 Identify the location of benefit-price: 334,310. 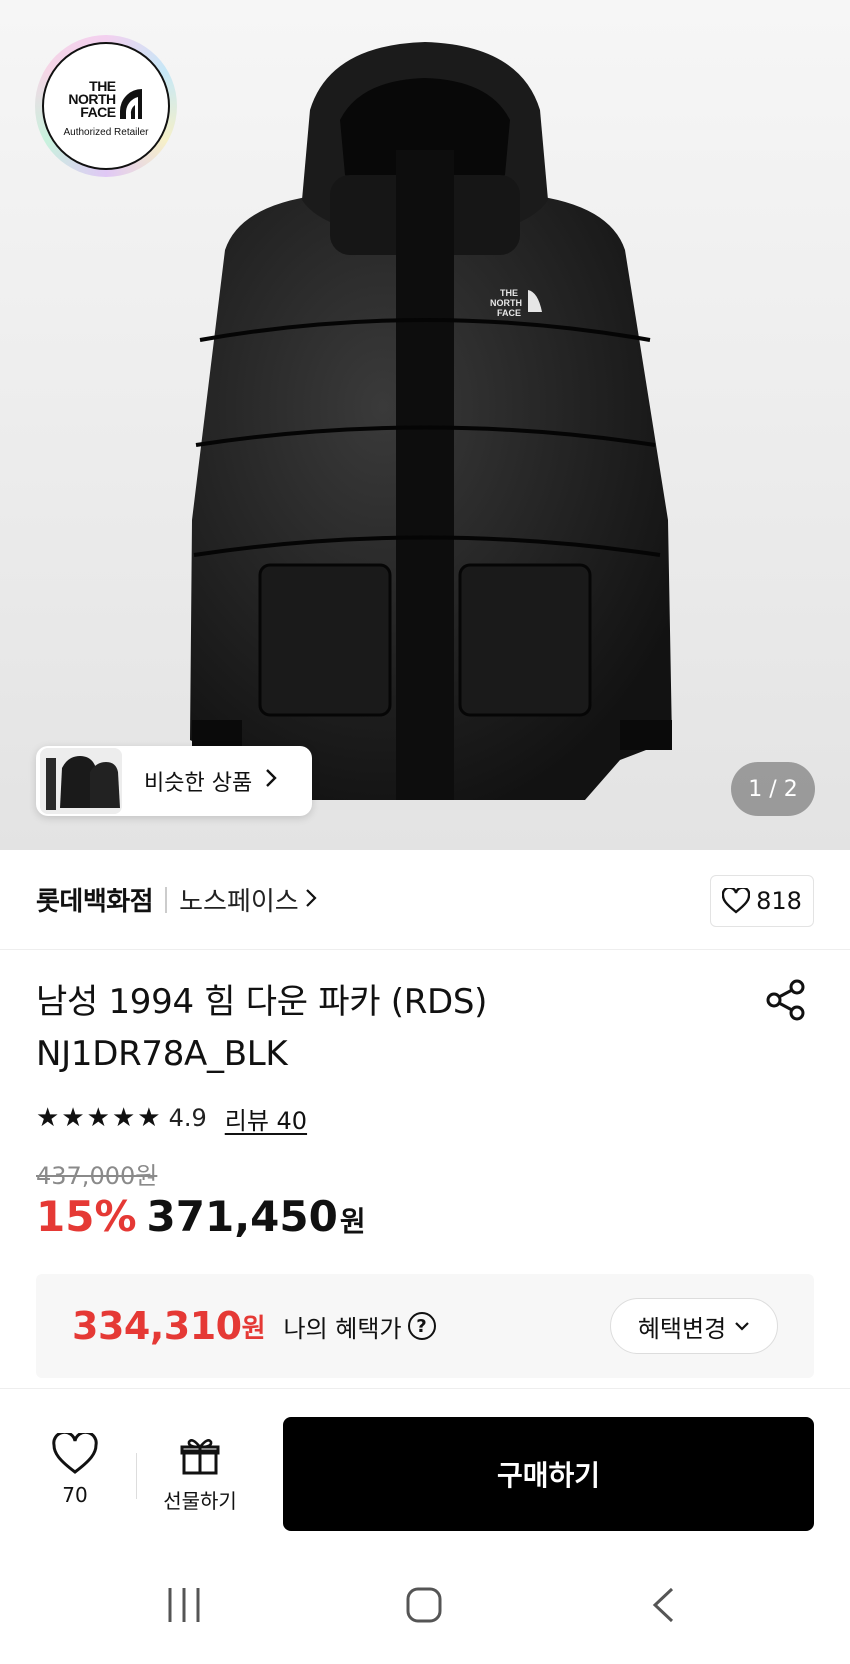
(157, 1326).